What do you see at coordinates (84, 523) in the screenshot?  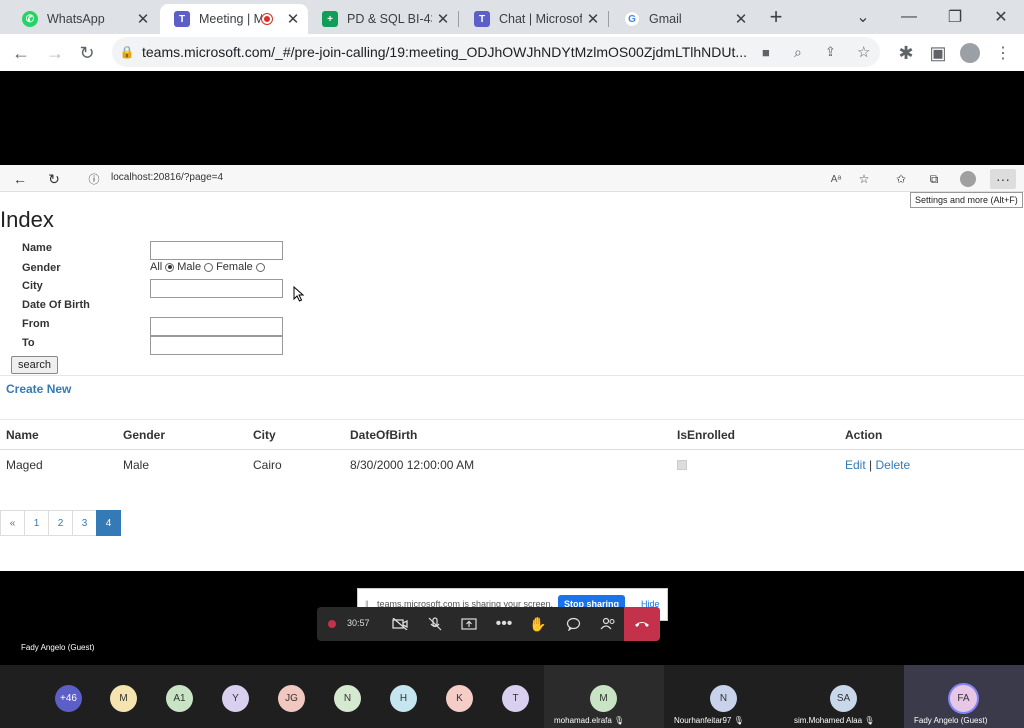 I see `pager-page-3: 3` at bounding box center [84, 523].